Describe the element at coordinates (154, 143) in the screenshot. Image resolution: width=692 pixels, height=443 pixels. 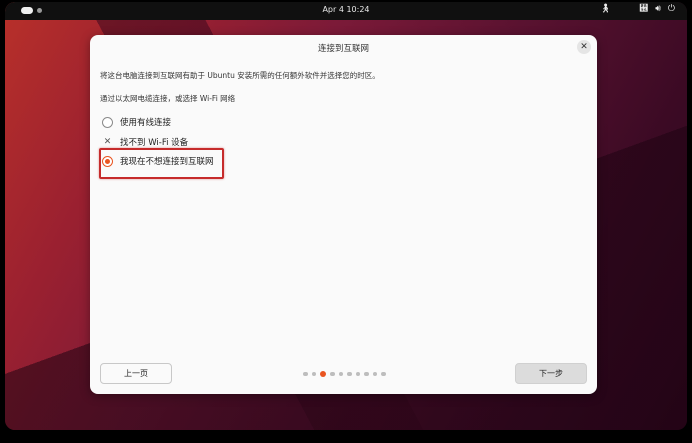
I see `option-label: 找不到 Wi-Fi 设备` at that location.